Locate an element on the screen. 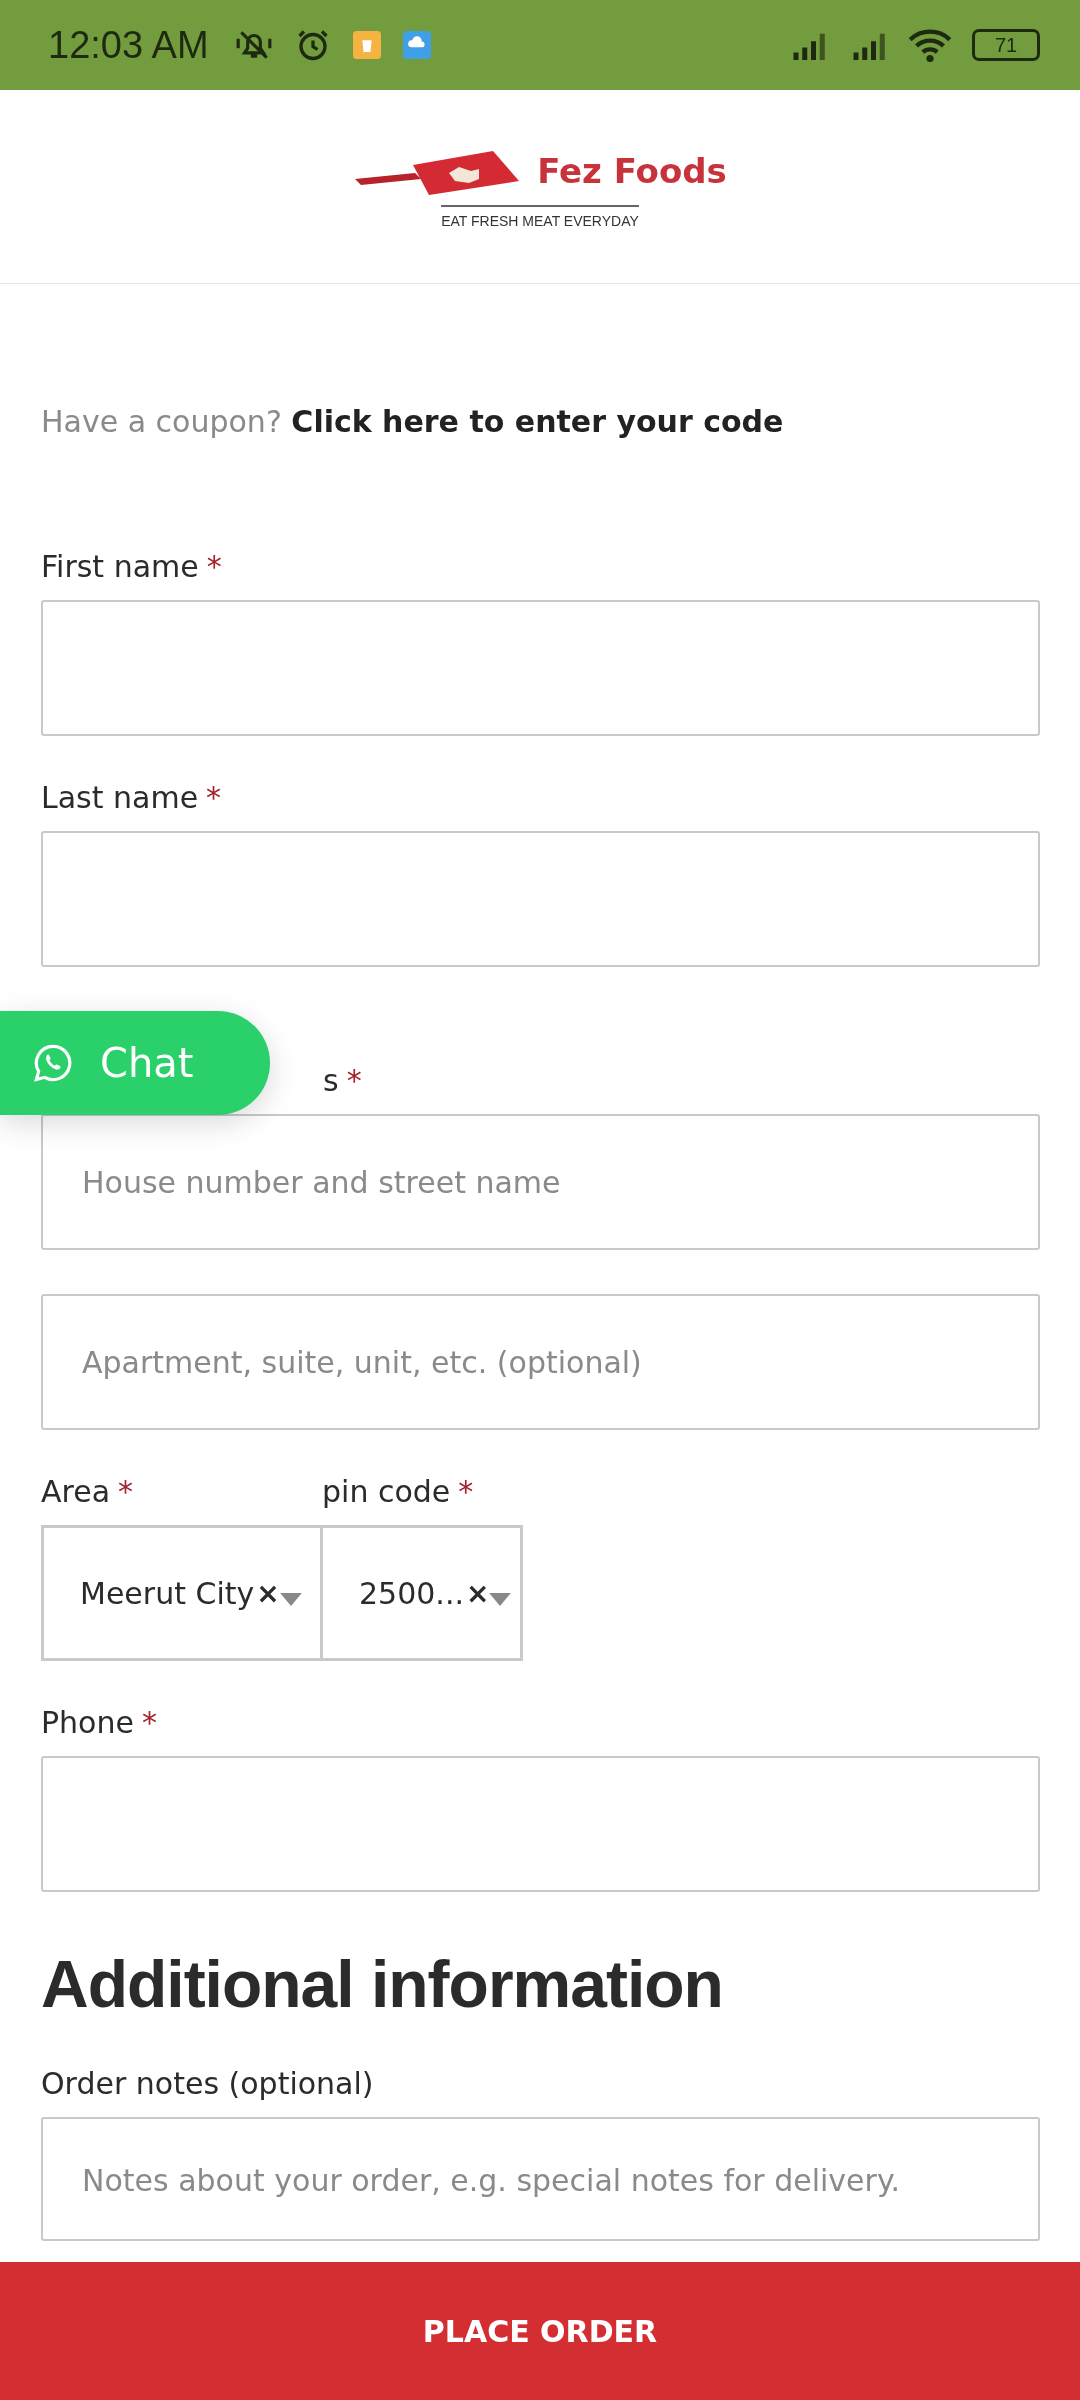 This screenshot has width=1080, height=2400. field-label: pin code is located at coordinates (386, 1491).